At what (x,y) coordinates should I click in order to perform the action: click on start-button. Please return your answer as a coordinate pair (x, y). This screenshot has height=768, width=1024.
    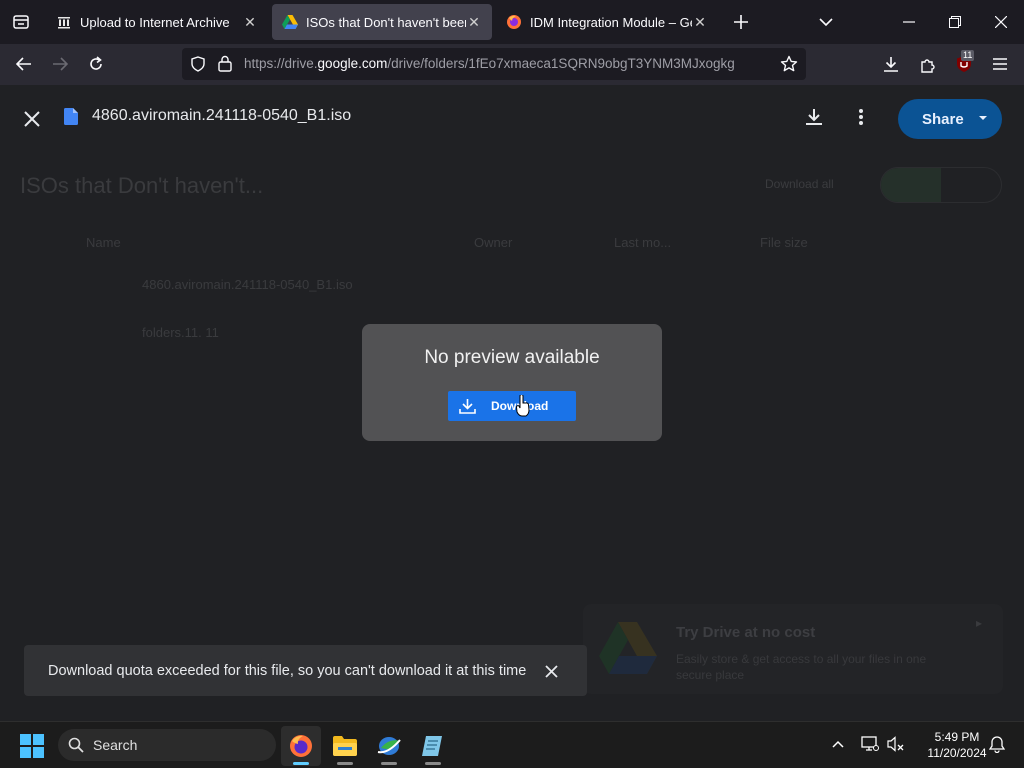
    Looking at the image, I should click on (32, 746).